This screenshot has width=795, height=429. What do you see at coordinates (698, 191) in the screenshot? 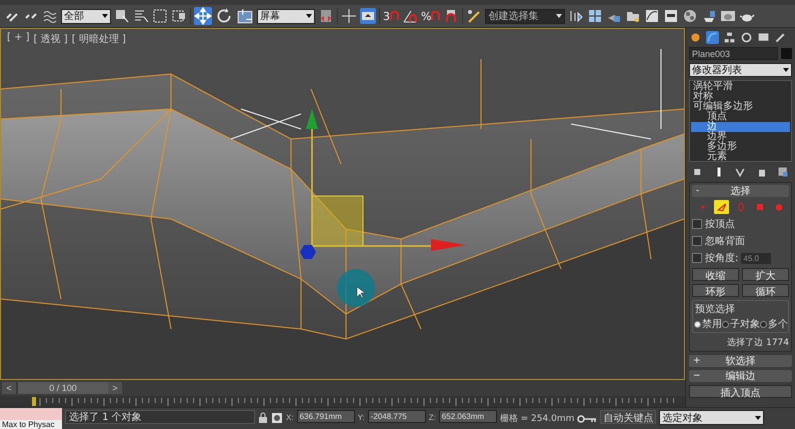
I see `rollout-toggle: -` at bounding box center [698, 191].